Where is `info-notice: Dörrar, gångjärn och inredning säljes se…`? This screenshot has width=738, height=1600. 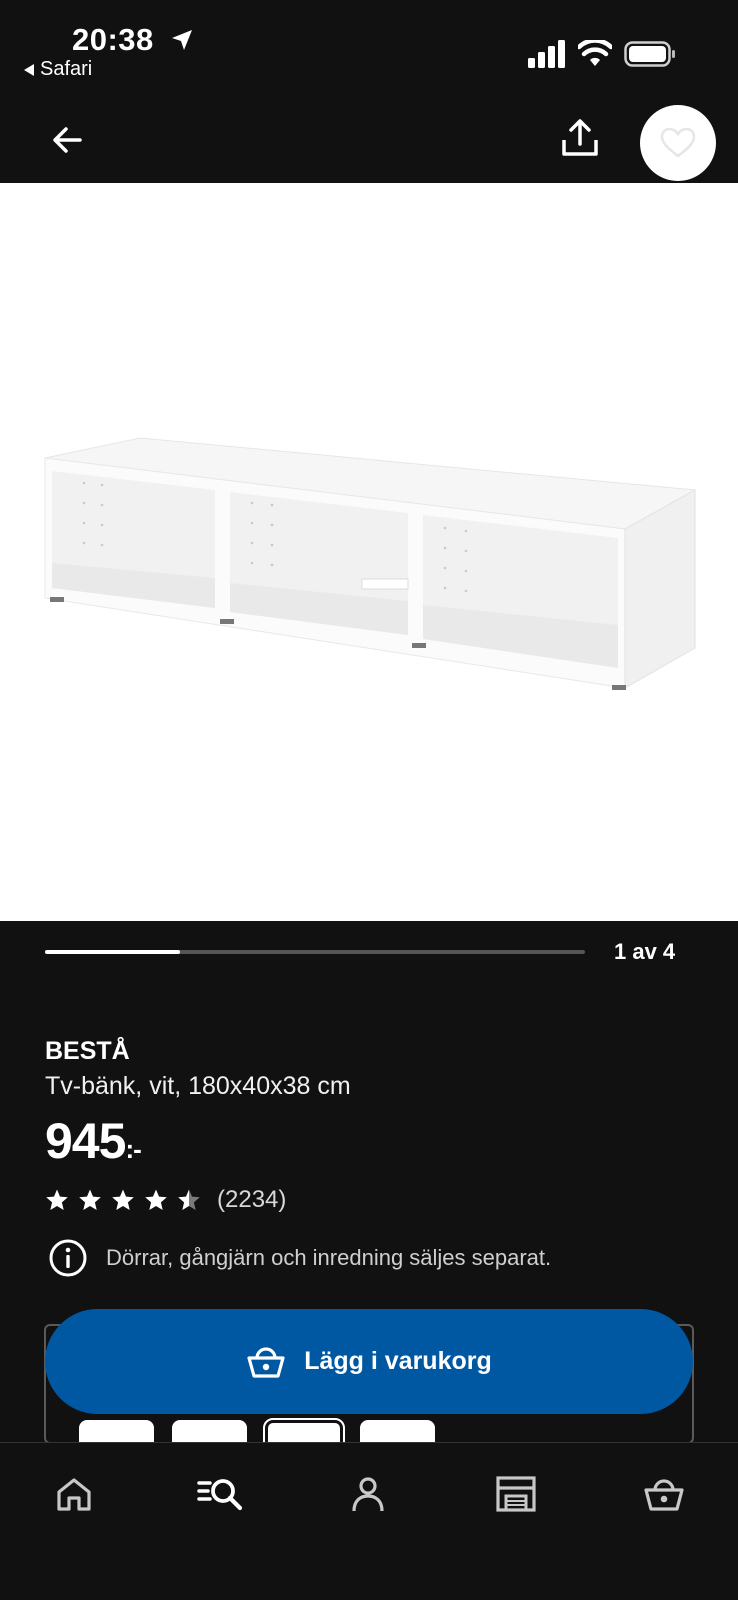
info-notice: Dörrar, gångjärn och inredning säljes se… is located at coordinates (299, 1258).